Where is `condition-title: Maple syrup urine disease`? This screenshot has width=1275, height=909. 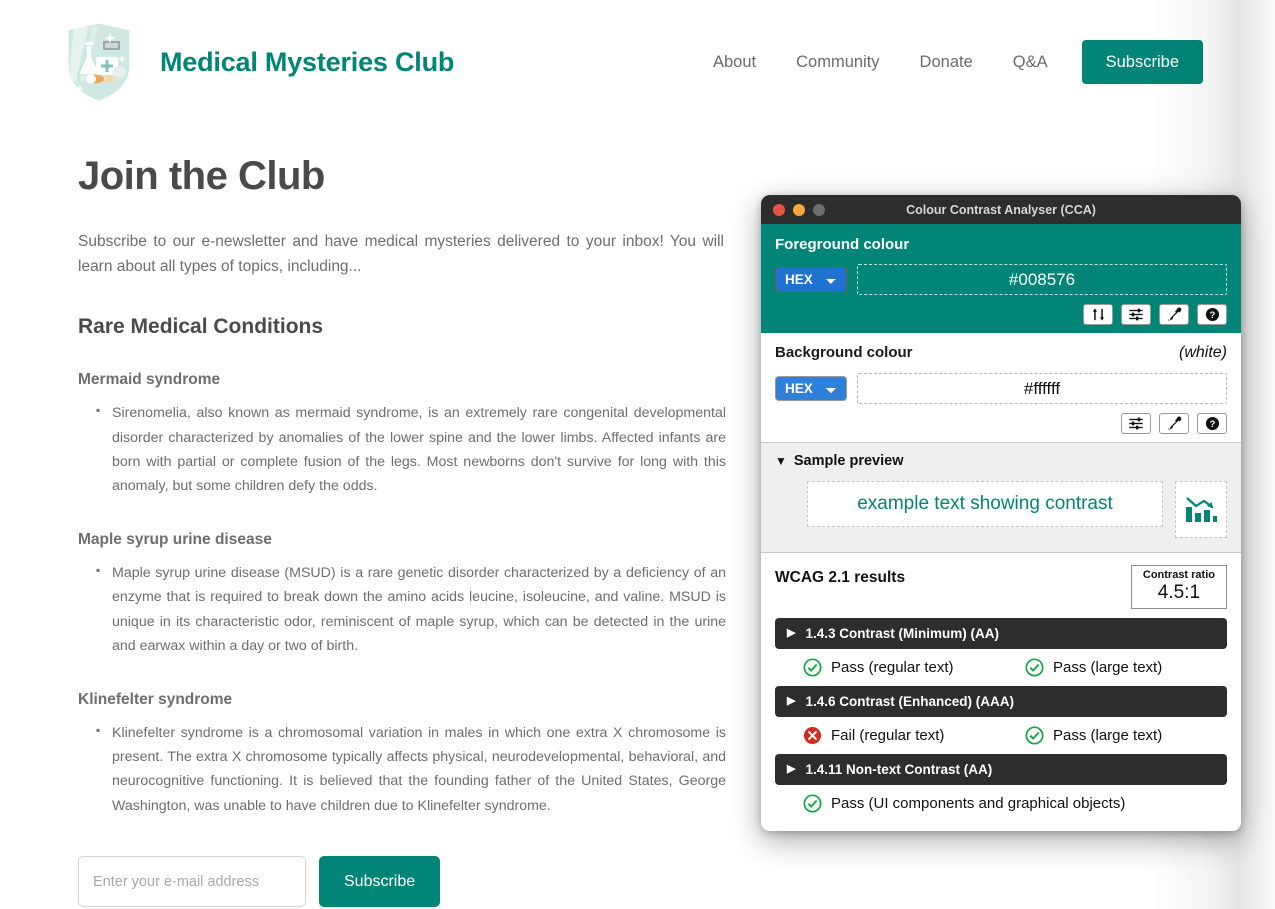
condition-title: Maple syrup urine disease is located at coordinates (175, 539).